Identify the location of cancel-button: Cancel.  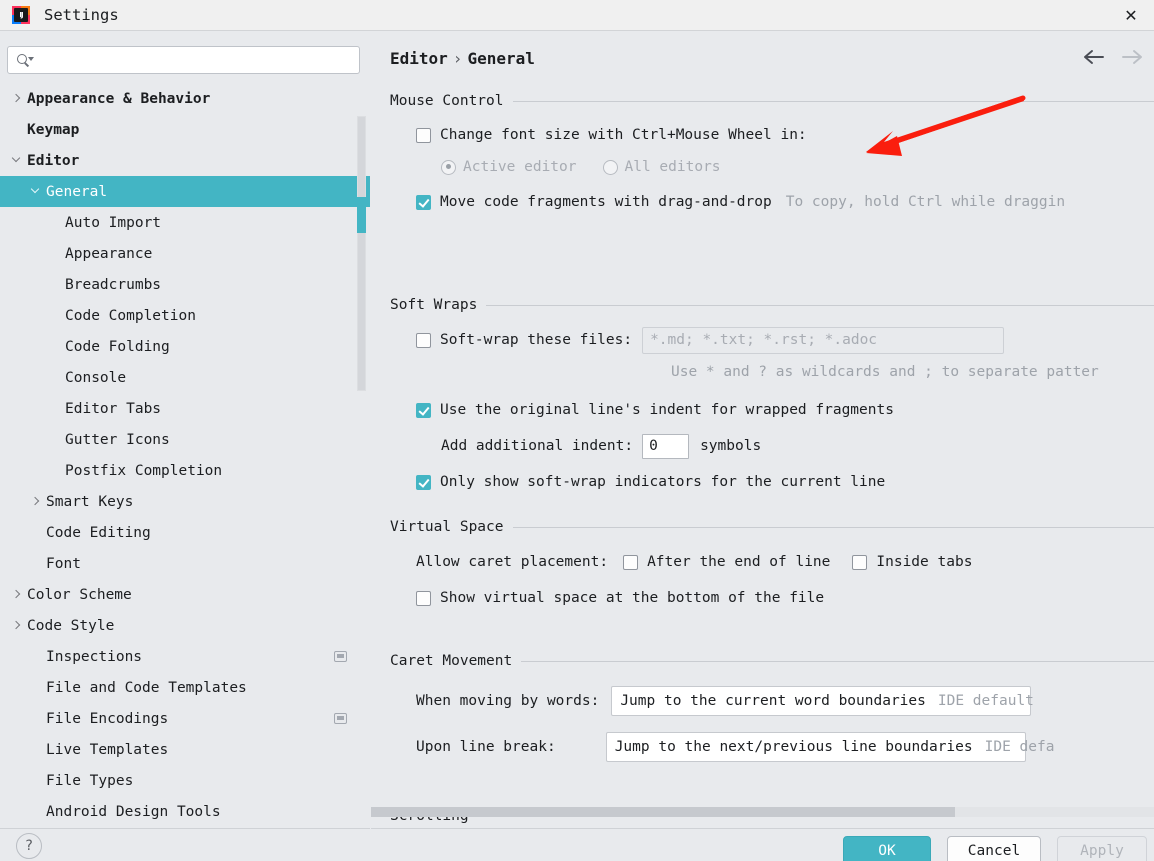
(994, 848).